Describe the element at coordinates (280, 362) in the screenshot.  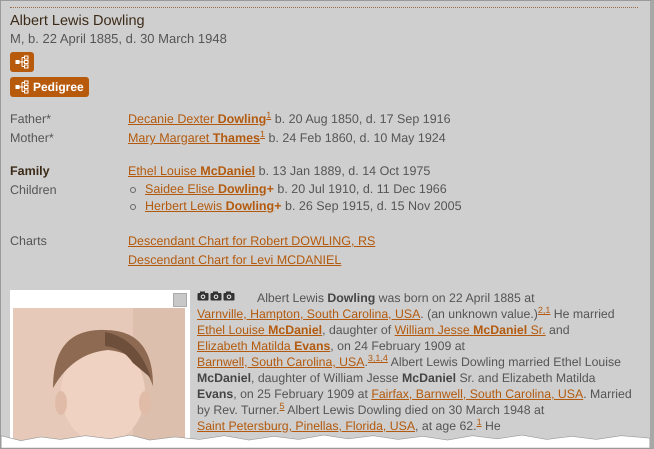
I see `place-link: Barnwell, South Carolina, USA` at that location.